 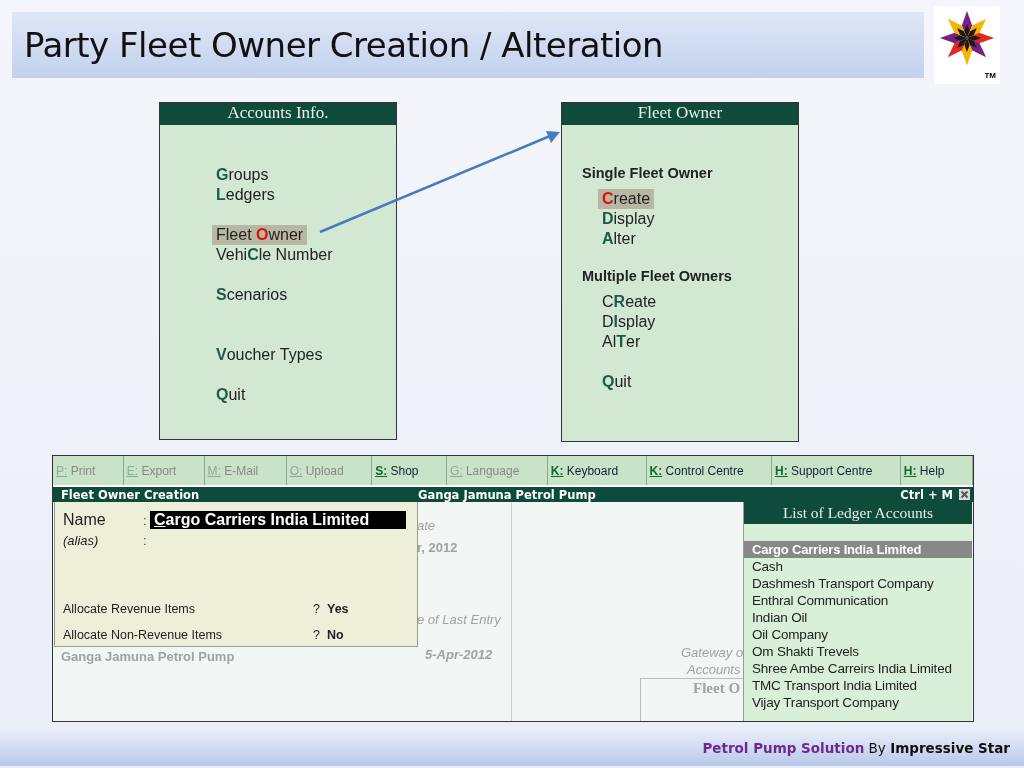 What do you see at coordinates (131, 494) in the screenshot?
I see `screen-title: Fleet Owner Creation` at bounding box center [131, 494].